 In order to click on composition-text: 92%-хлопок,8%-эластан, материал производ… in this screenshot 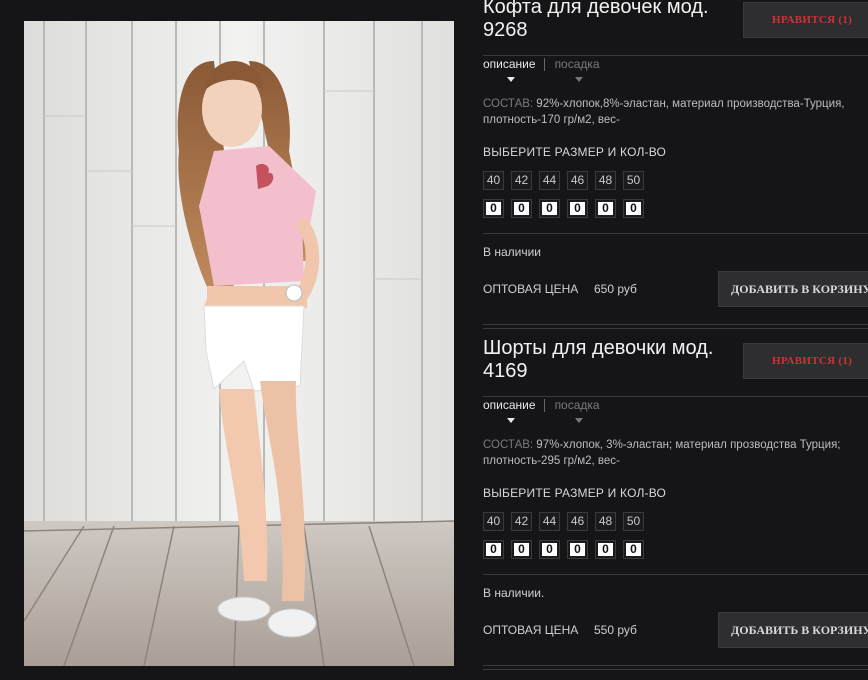, I will do `click(664, 112)`.